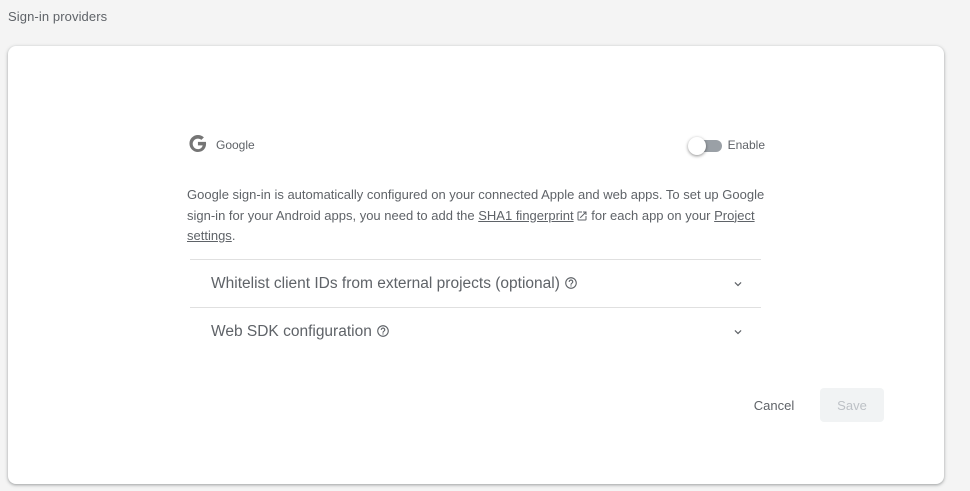 This screenshot has height=491, width=970. Describe the element at coordinates (233, 235) in the screenshot. I see `description-text-3: .` at that location.